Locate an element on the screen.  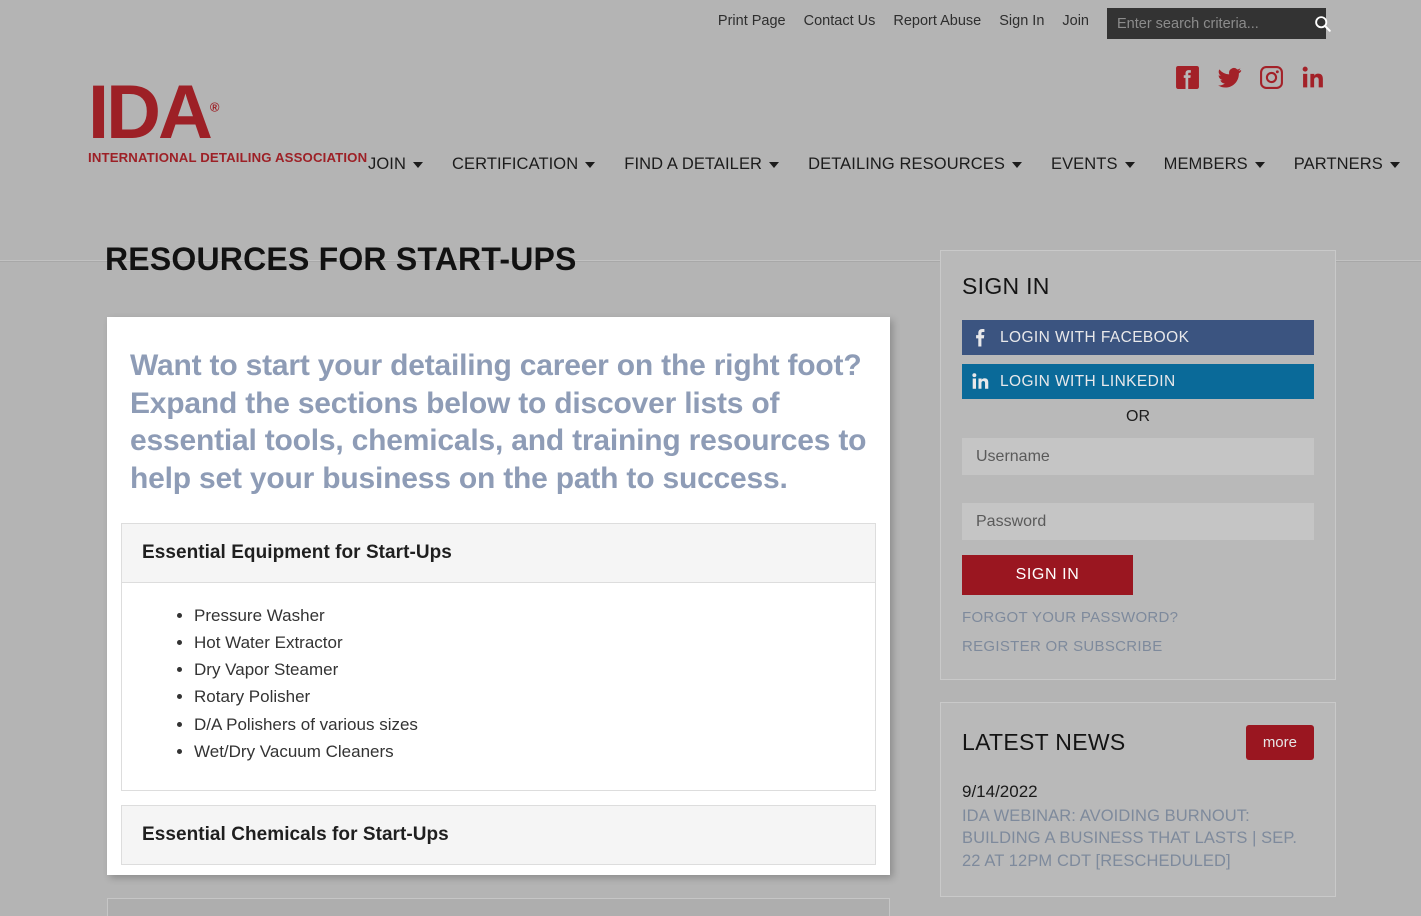
twitter-link is located at coordinates (1229, 77).